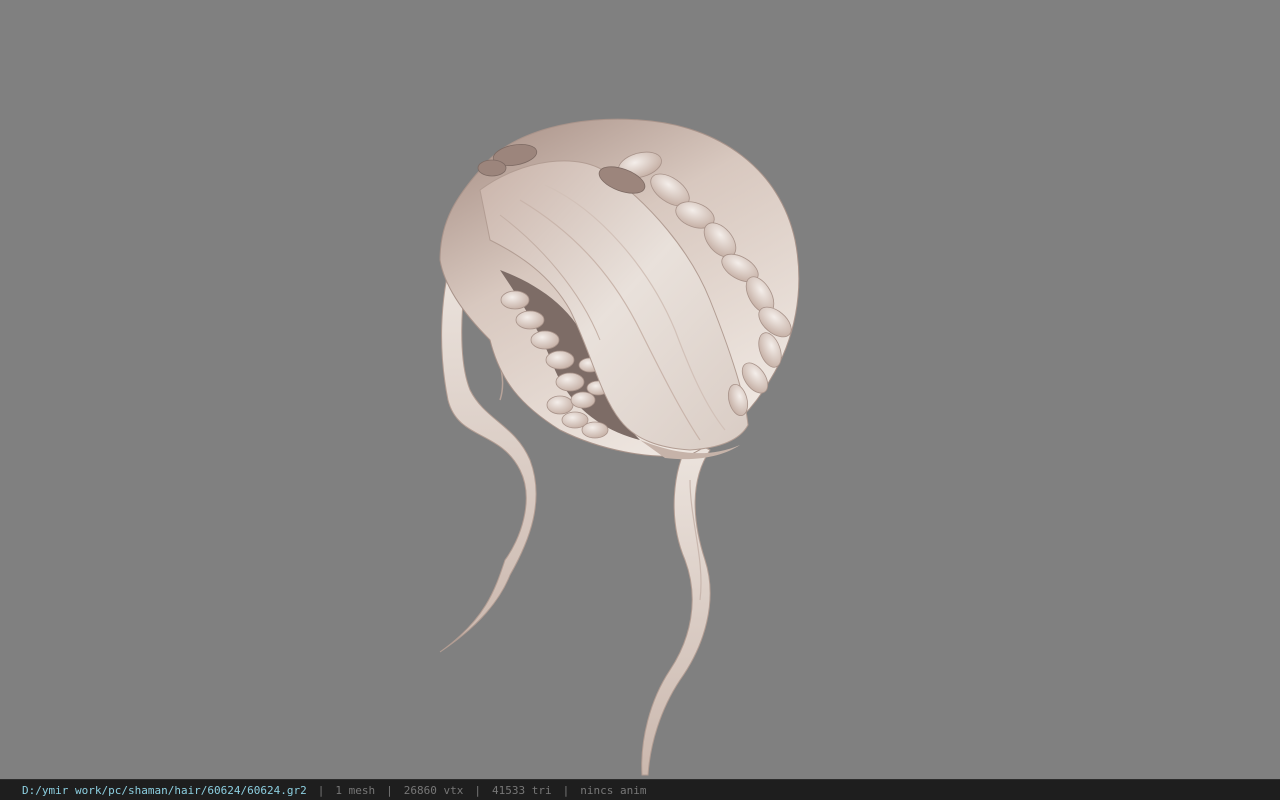  Describe the element at coordinates (613, 790) in the screenshot. I see `animation-status-text: nincs anim` at that location.